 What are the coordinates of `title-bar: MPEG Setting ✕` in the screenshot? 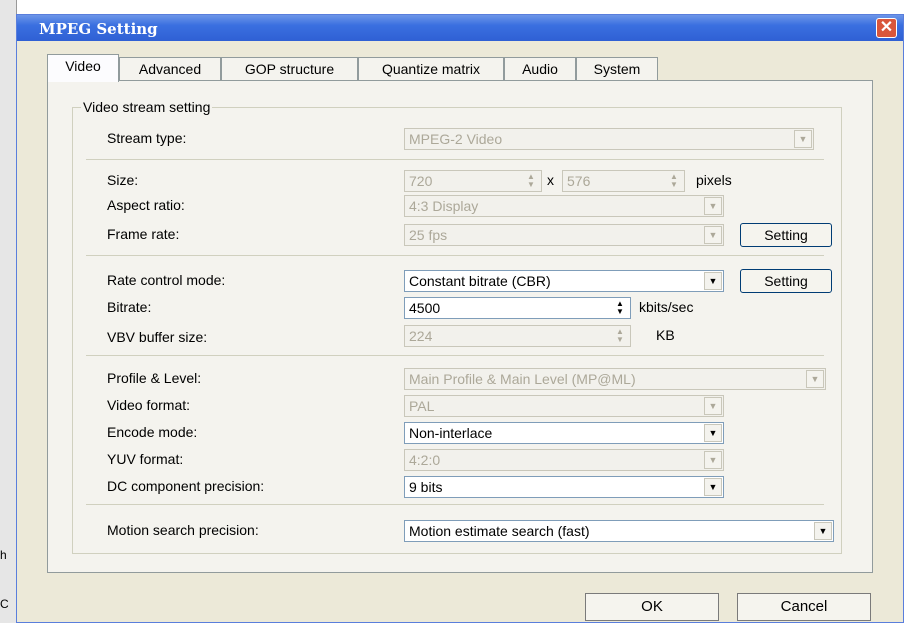 It's located at (460, 28).